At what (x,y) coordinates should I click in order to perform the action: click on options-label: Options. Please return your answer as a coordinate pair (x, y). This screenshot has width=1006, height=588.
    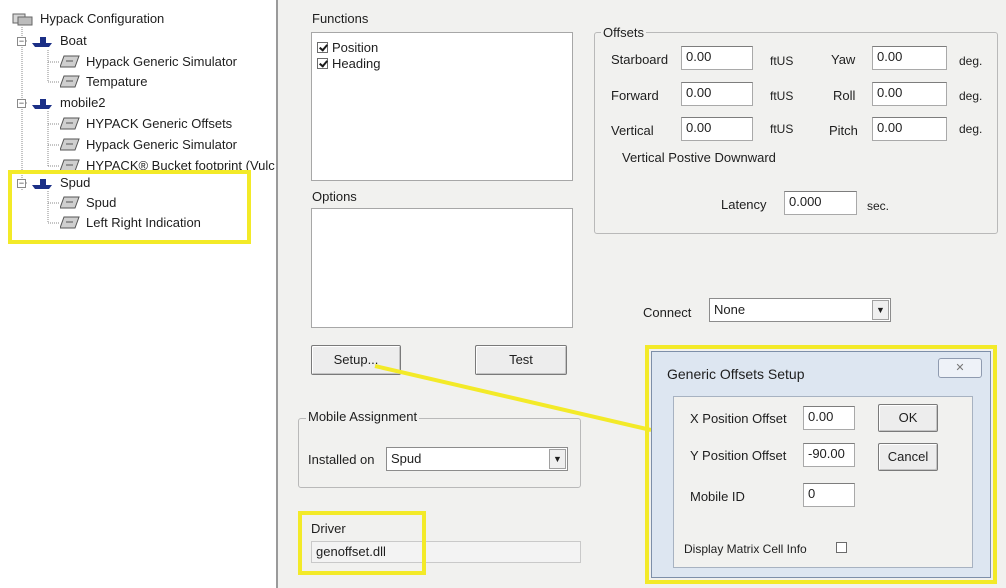
    Looking at the image, I should click on (334, 196).